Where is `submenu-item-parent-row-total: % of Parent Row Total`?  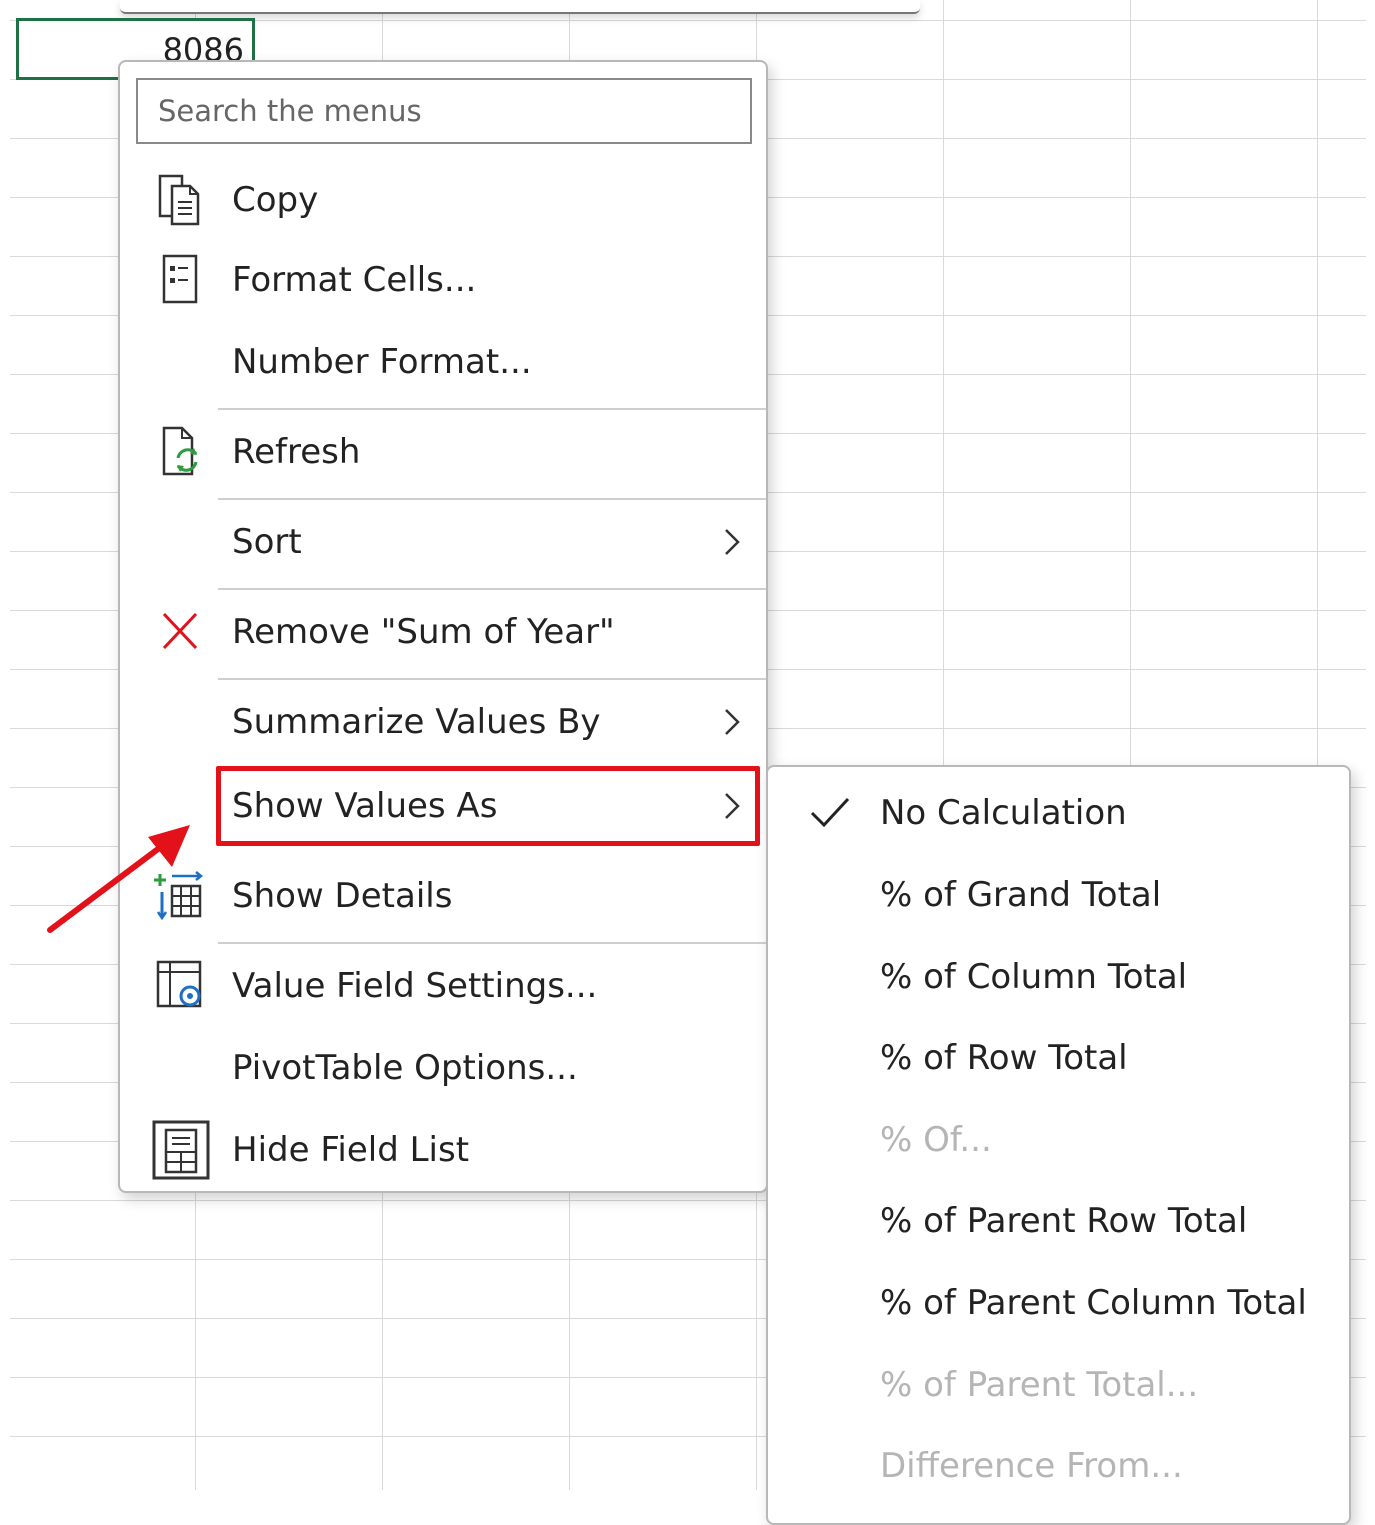 submenu-item-parent-row-total: % of Parent Row Total is located at coordinates (1058, 1221).